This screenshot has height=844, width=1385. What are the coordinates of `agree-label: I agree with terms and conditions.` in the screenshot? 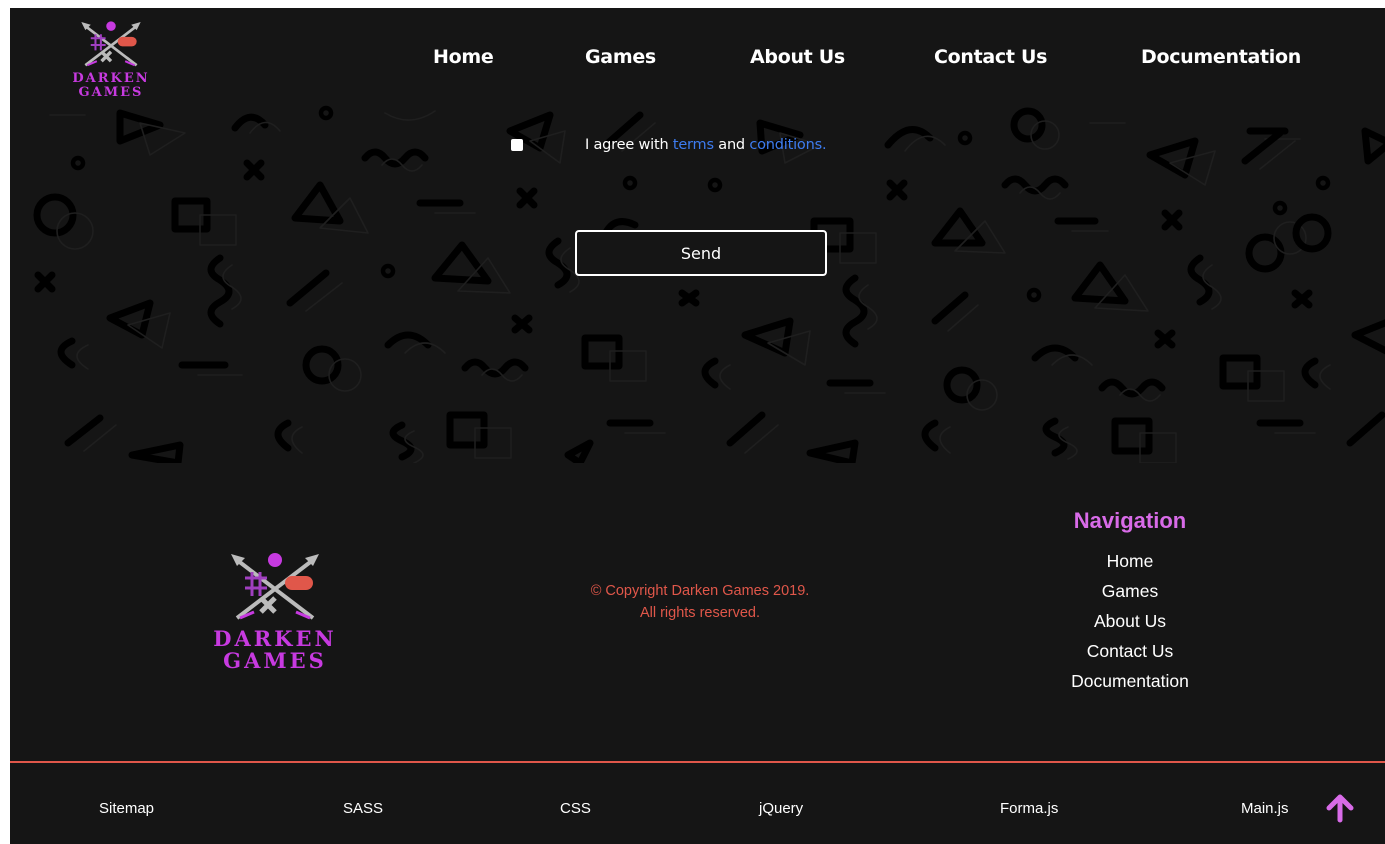 It's located at (706, 145).